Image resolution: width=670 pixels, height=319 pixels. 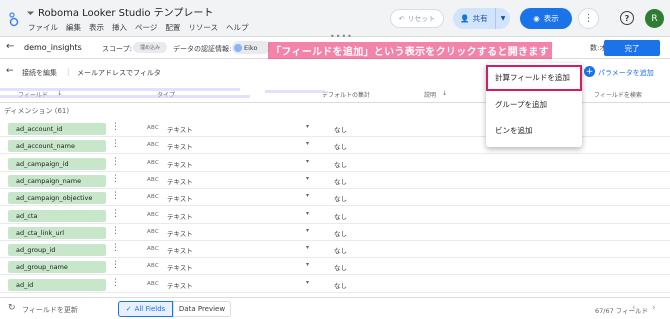 What do you see at coordinates (237, 27) in the screenshot?
I see `menu-help: ヘルプ` at bounding box center [237, 27].